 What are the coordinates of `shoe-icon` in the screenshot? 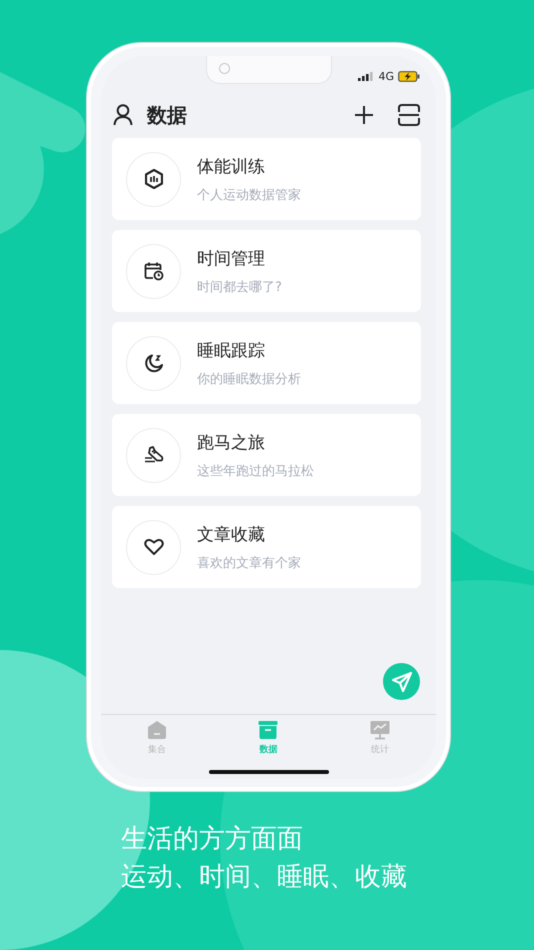 It's located at (154, 455).